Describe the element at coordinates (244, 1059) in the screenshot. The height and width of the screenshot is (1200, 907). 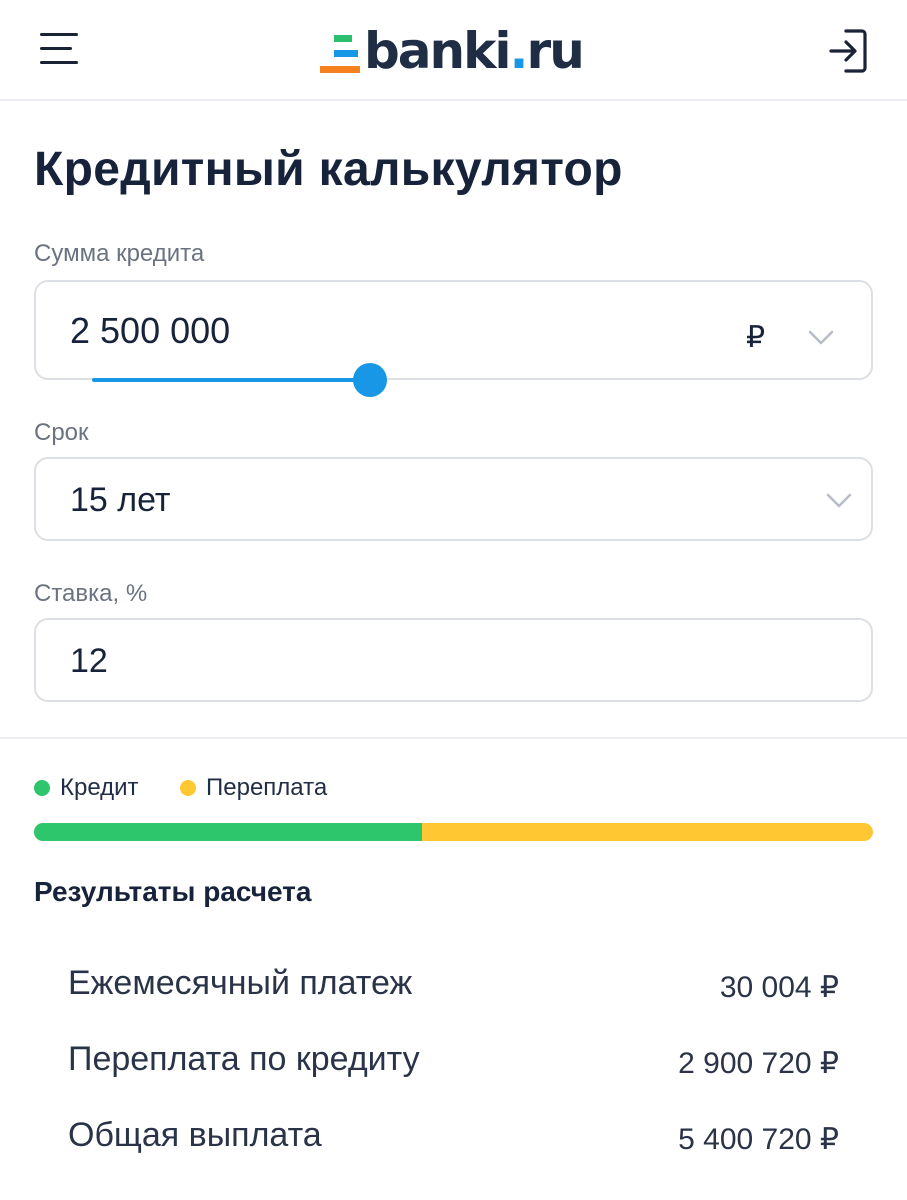
I see `overpayment-label: Переплата по кредиту` at that location.